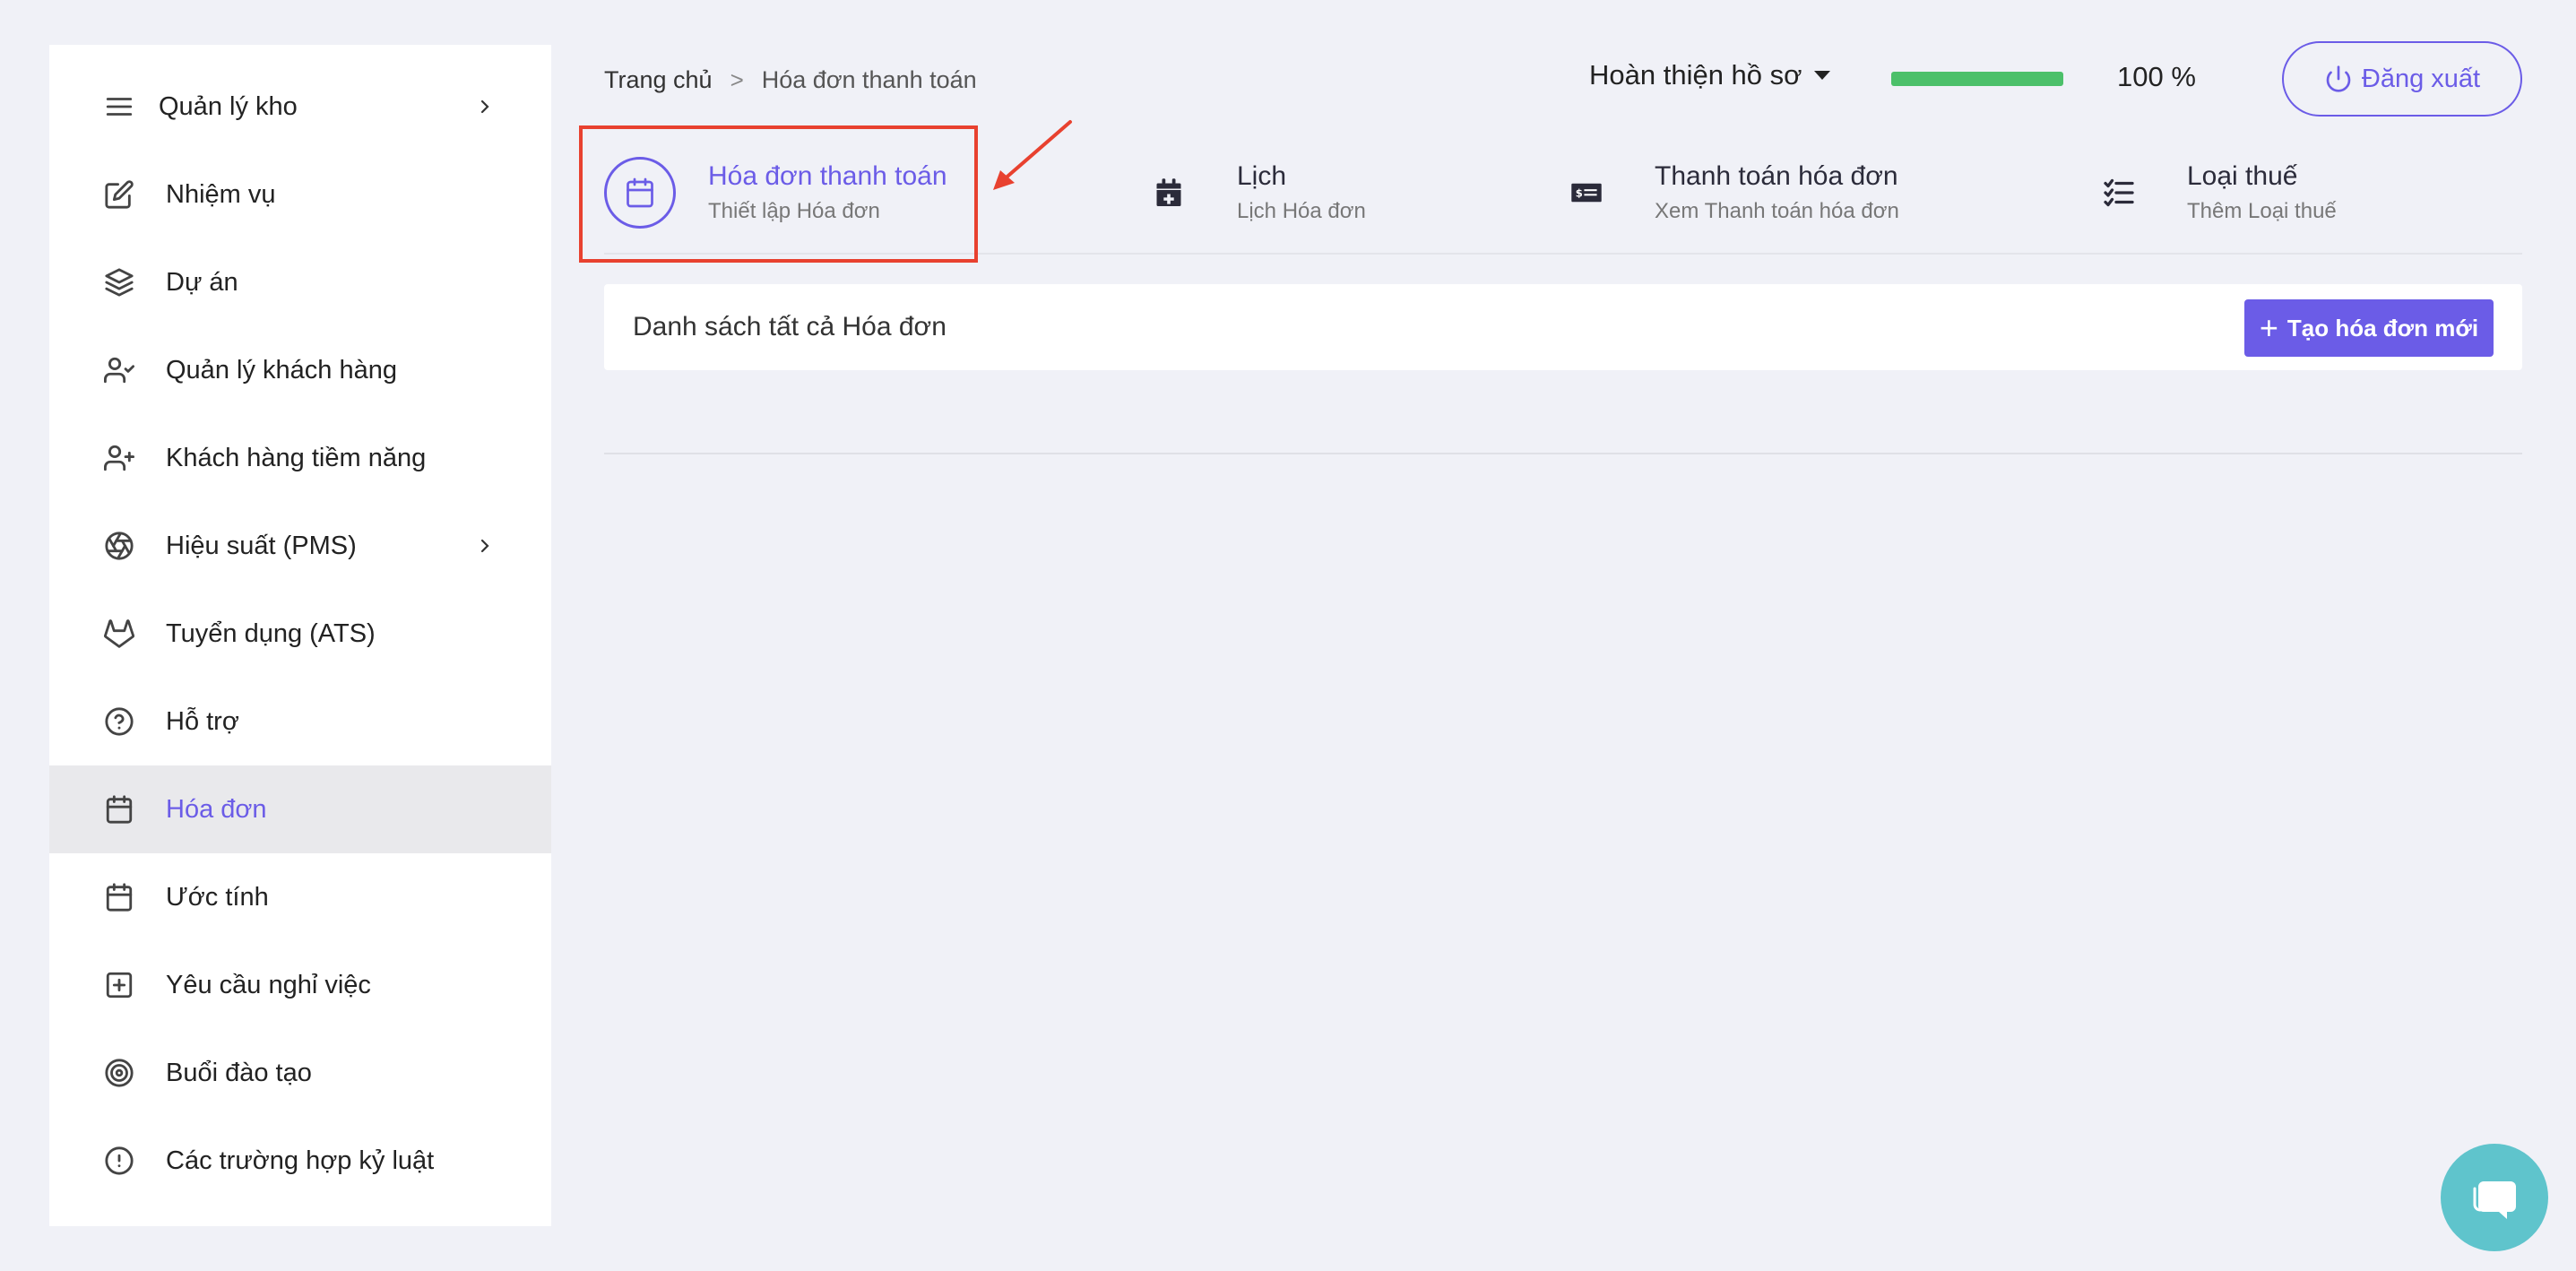 This screenshot has width=2576, height=1271. I want to click on sidebar-item-label: Các trường hợp kỷ luật, so click(300, 1160).